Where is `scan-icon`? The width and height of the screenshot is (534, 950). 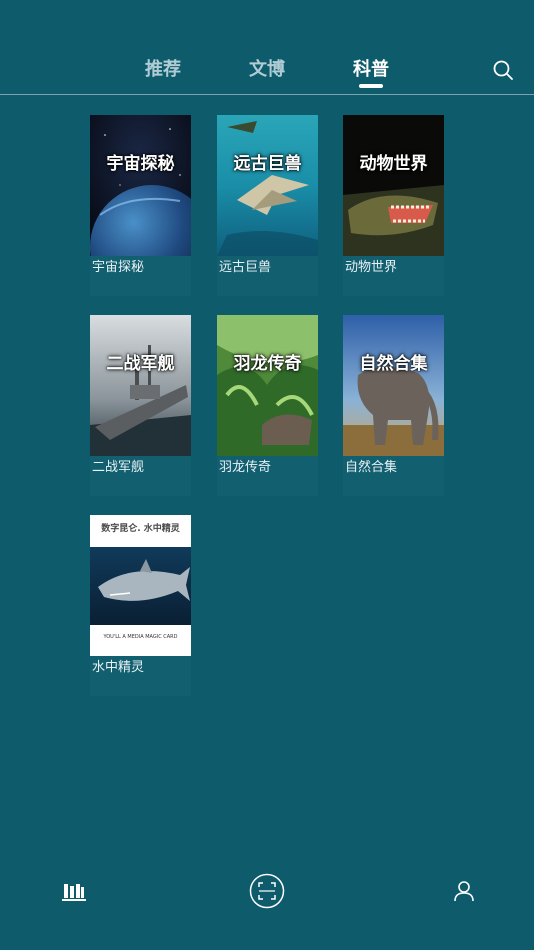
scan-icon is located at coordinates (267, 891).